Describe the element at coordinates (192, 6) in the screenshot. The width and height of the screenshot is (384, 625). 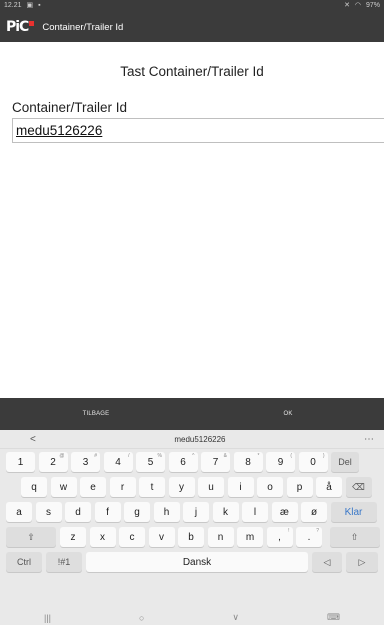
I see `status-bar: 12.21 ▣ ▪ ✕ ◠ 97%` at that location.